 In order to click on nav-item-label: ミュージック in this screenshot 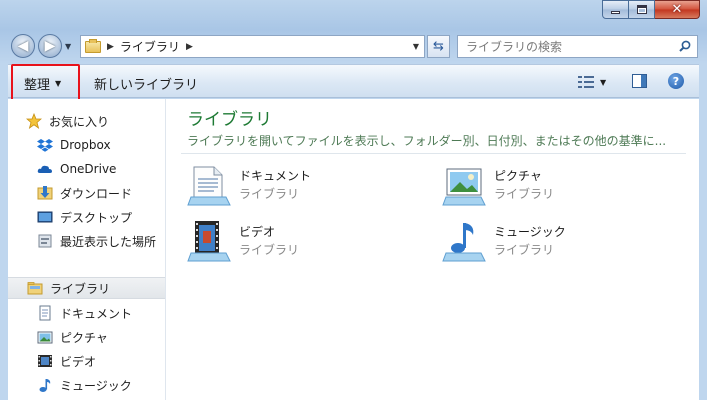, I will do `click(96, 385)`.